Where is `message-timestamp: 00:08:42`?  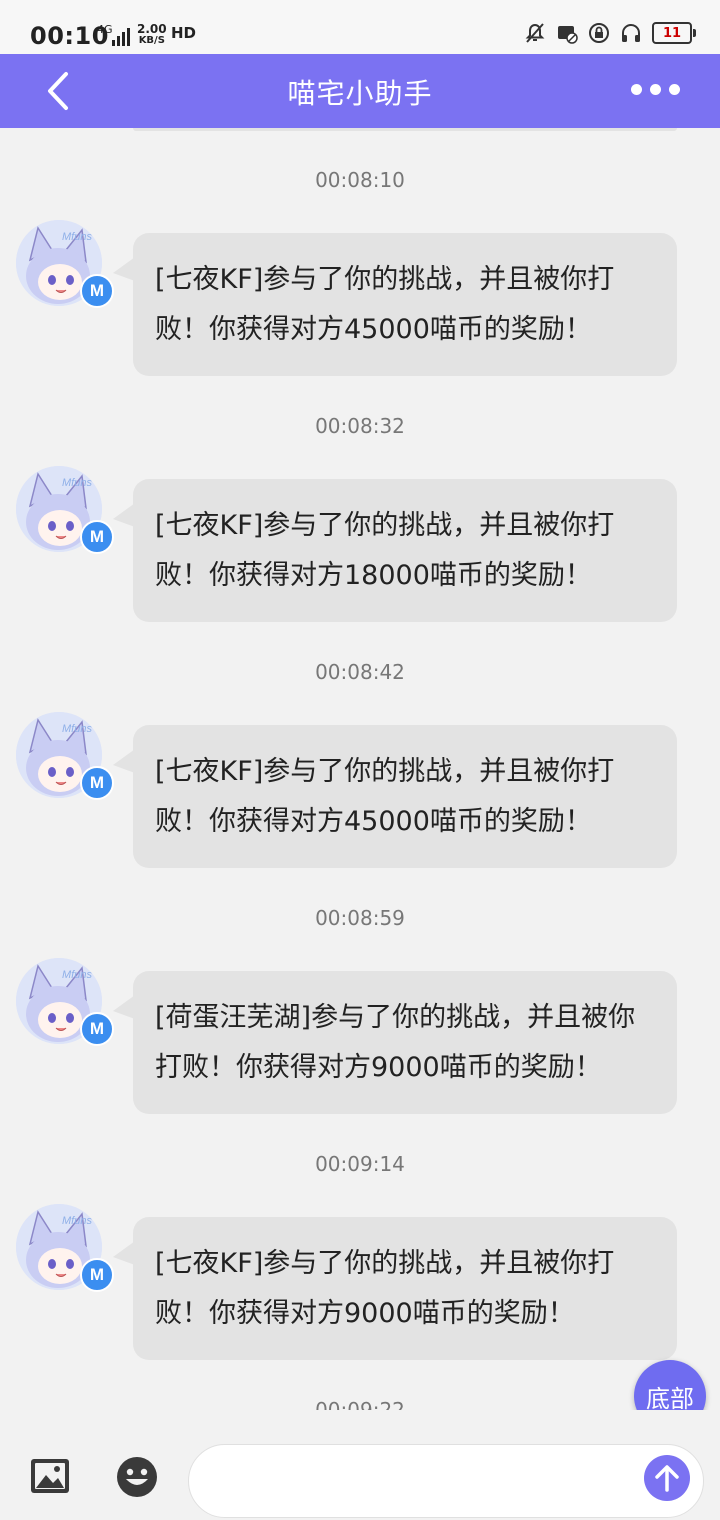 message-timestamp: 00:08:42 is located at coordinates (360, 672).